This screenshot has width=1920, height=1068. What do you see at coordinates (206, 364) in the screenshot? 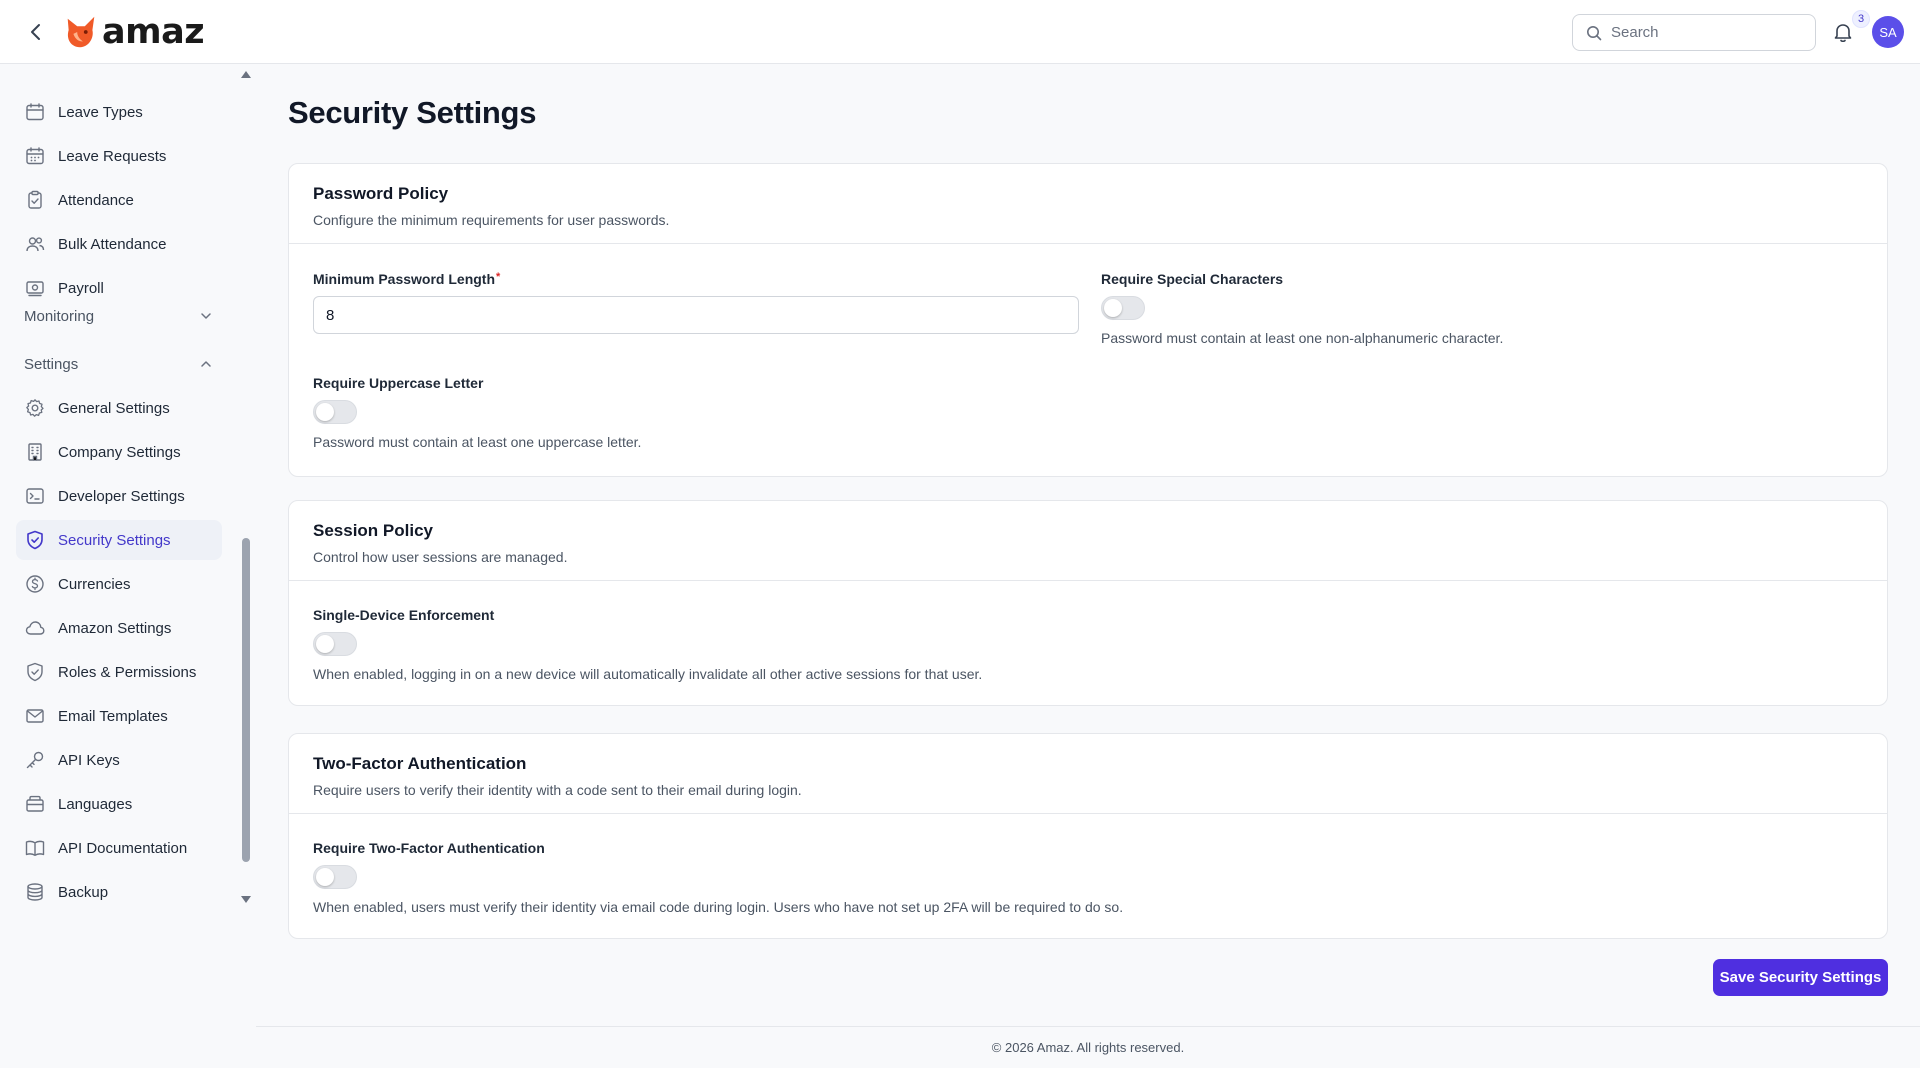
I see `chevron-up-icon` at bounding box center [206, 364].